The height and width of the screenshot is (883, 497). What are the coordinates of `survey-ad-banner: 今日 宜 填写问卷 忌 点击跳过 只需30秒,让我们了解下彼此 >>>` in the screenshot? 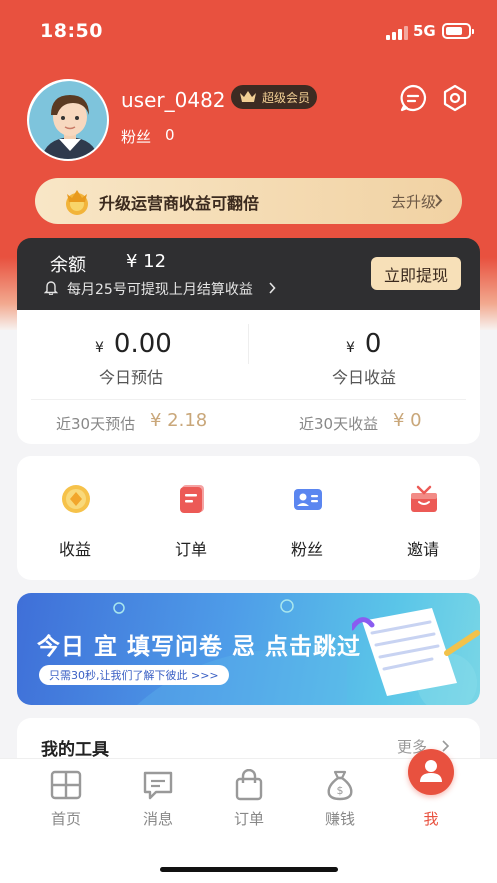 It's located at (248, 649).